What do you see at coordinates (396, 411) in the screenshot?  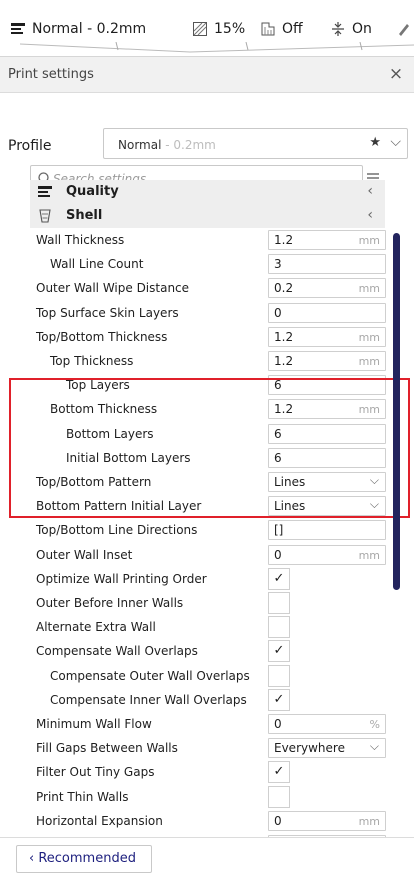 I see `scrollbar` at bounding box center [396, 411].